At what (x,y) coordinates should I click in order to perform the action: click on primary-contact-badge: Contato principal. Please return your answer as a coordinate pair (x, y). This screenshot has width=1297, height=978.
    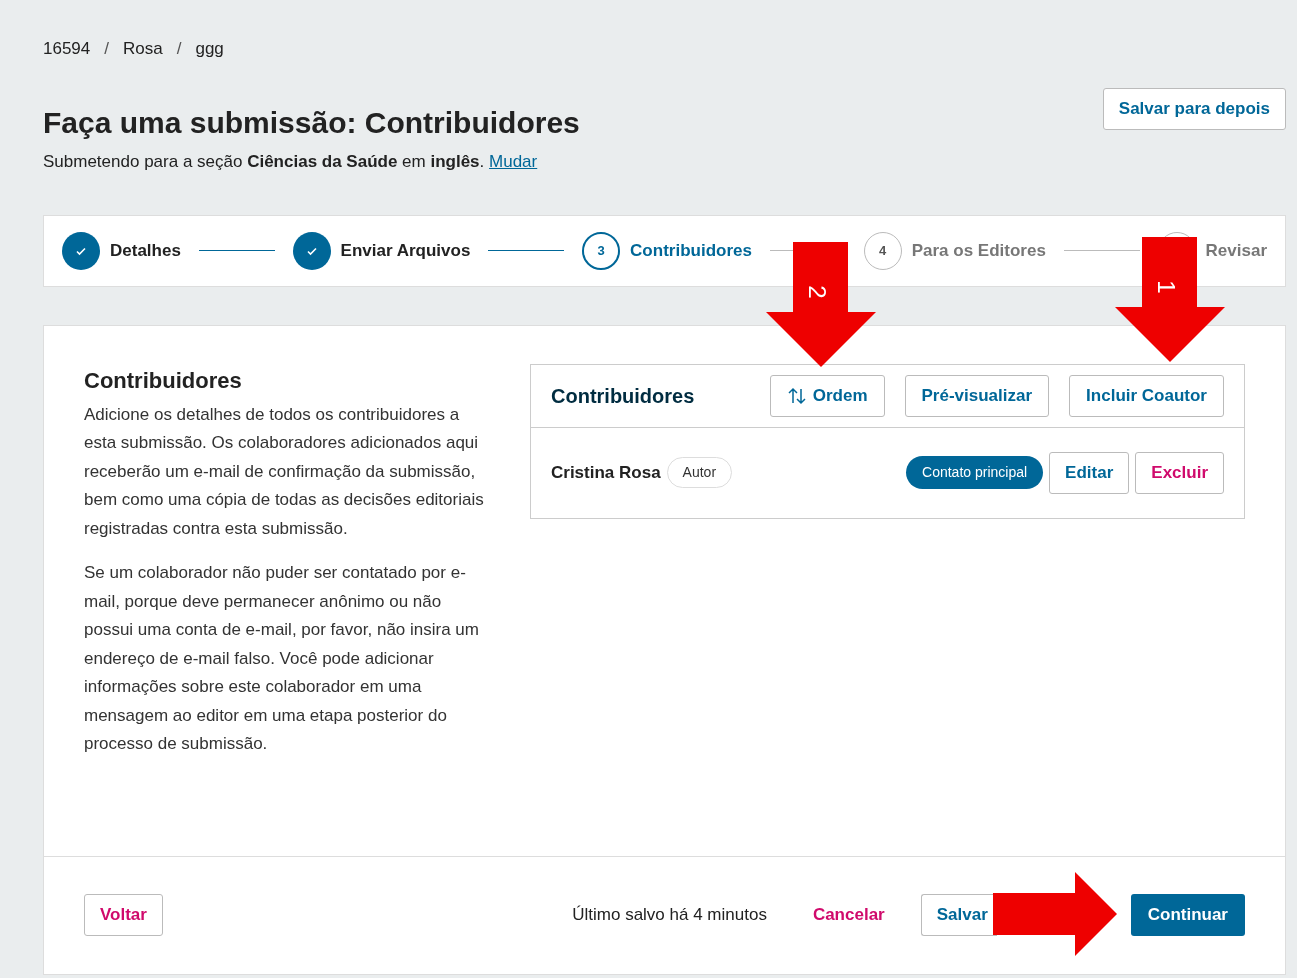
    Looking at the image, I should click on (975, 472).